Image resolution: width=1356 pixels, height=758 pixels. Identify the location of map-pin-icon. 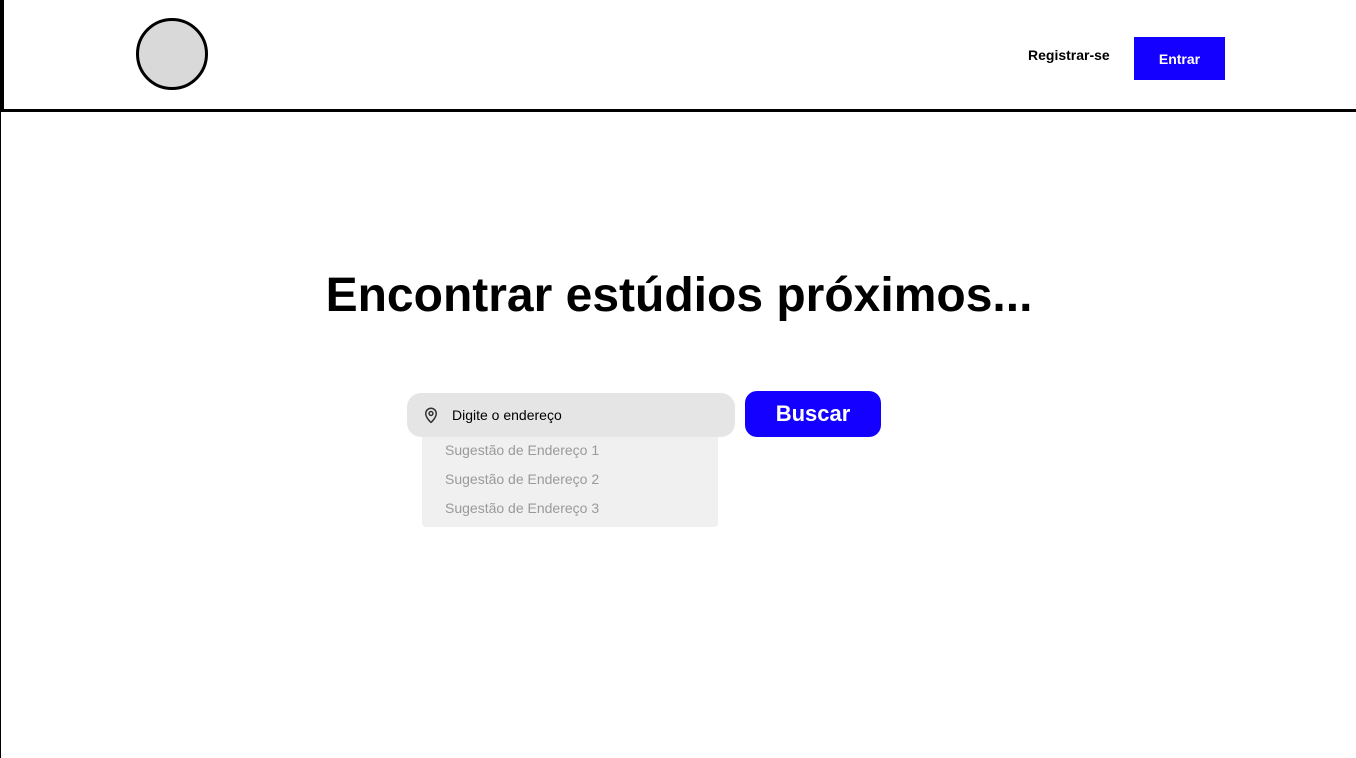
(431, 415).